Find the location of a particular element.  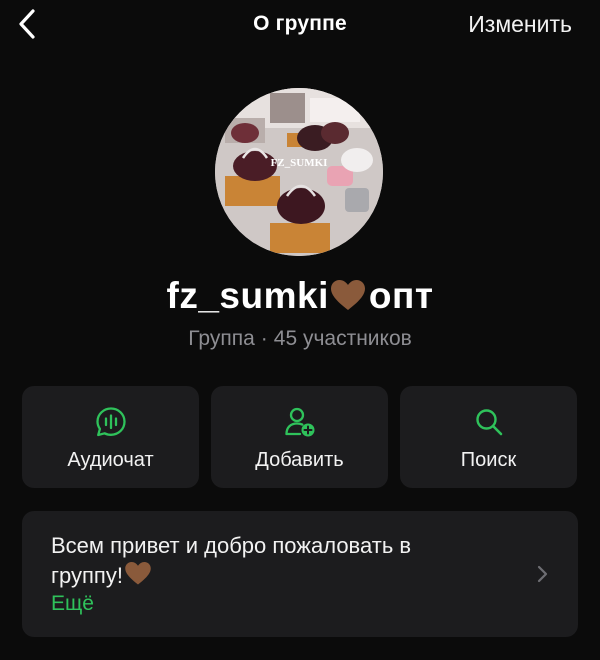

group-avatar: FZ_SUMKI is located at coordinates (299, 172).